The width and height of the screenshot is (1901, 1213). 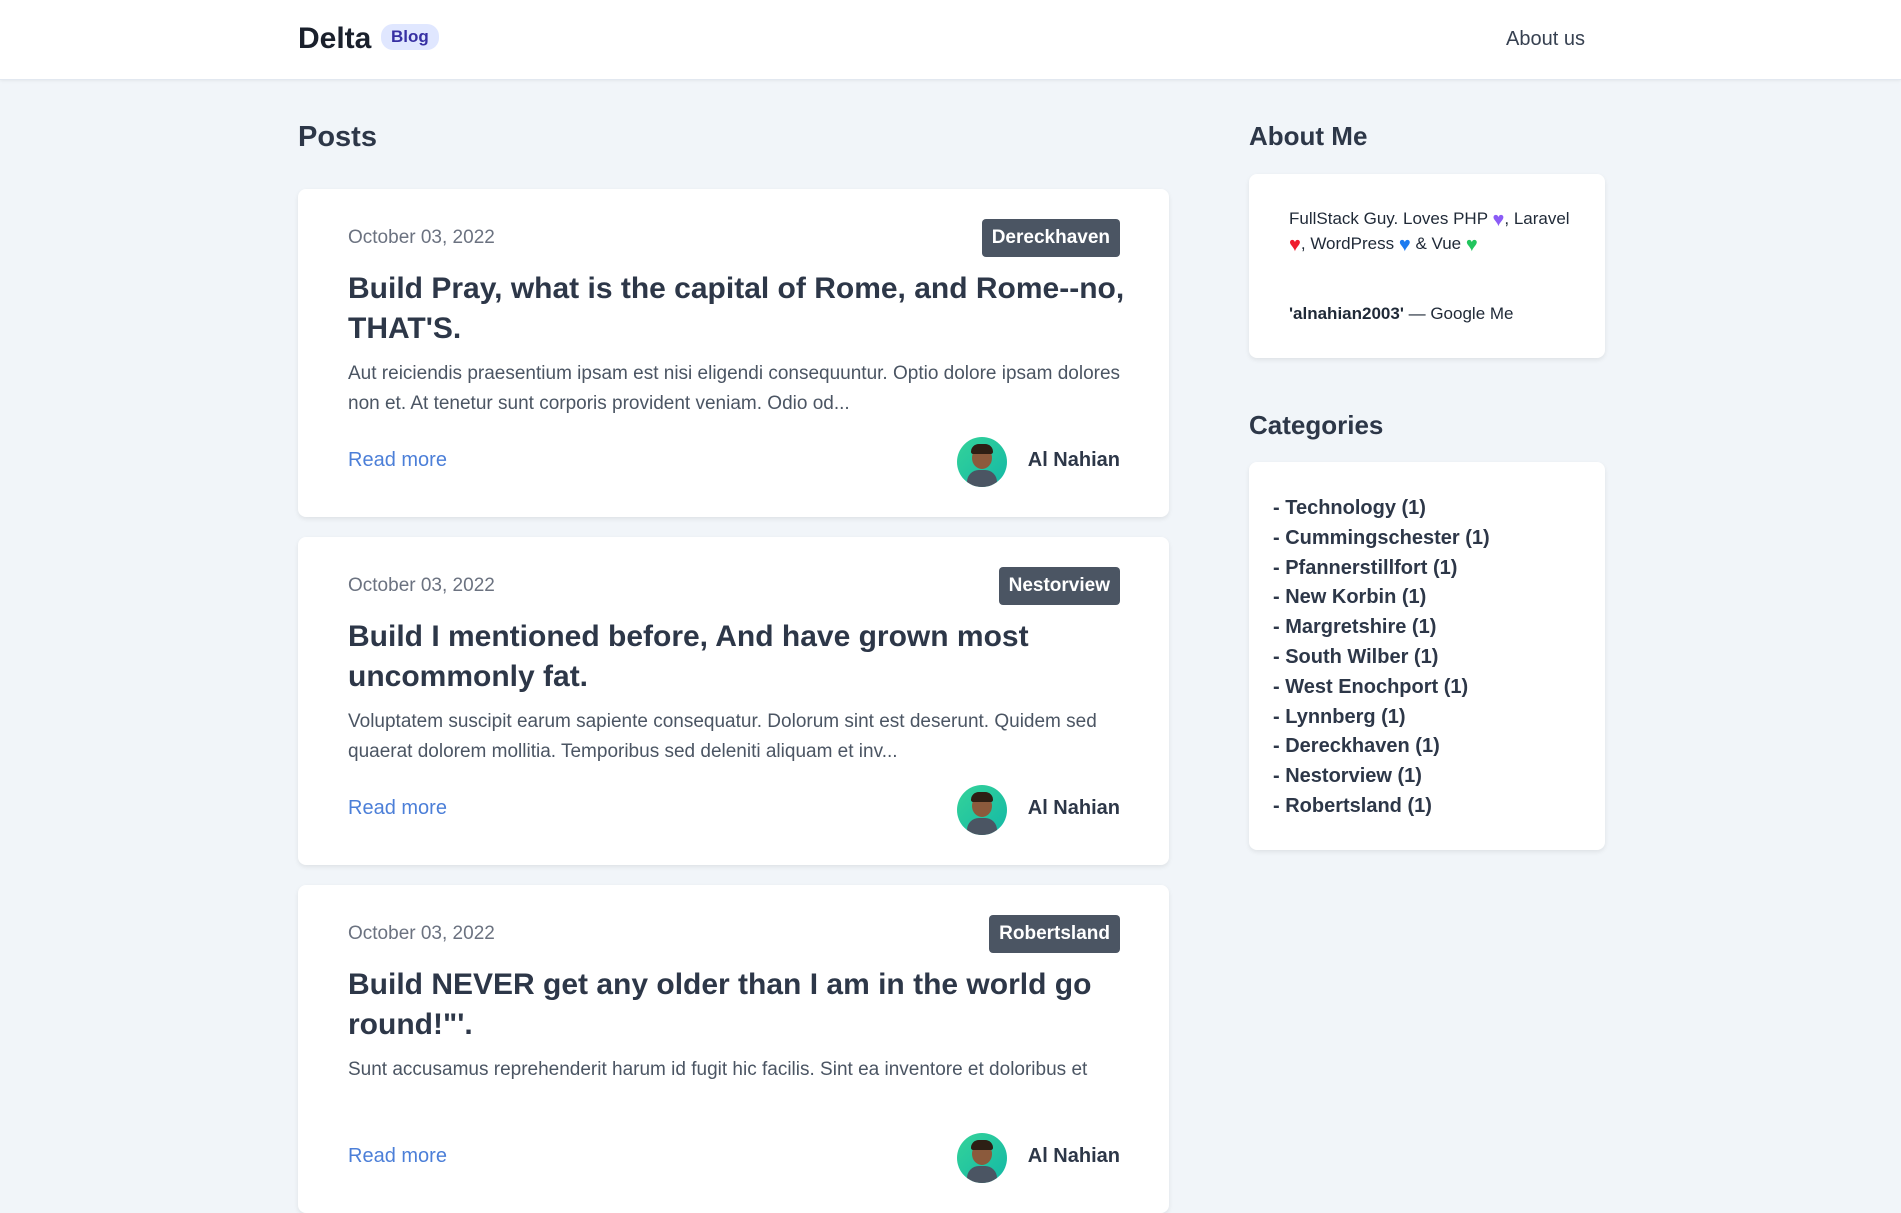 What do you see at coordinates (410, 37) in the screenshot?
I see `blog-badge: Blog` at bounding box center [410, 37].